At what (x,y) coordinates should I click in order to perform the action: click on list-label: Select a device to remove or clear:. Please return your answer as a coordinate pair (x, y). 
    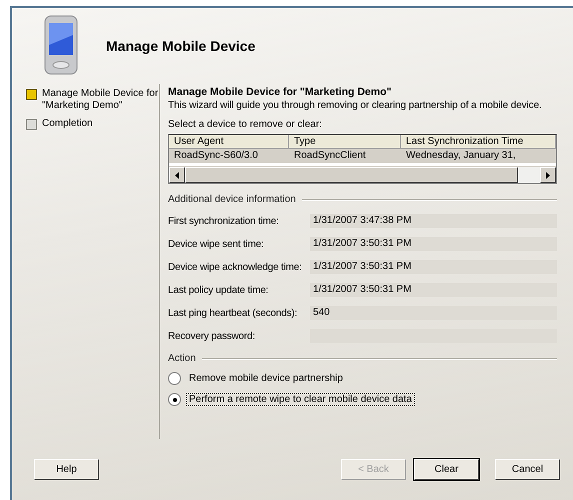
    Looking at the image, I should click on (245, 124).